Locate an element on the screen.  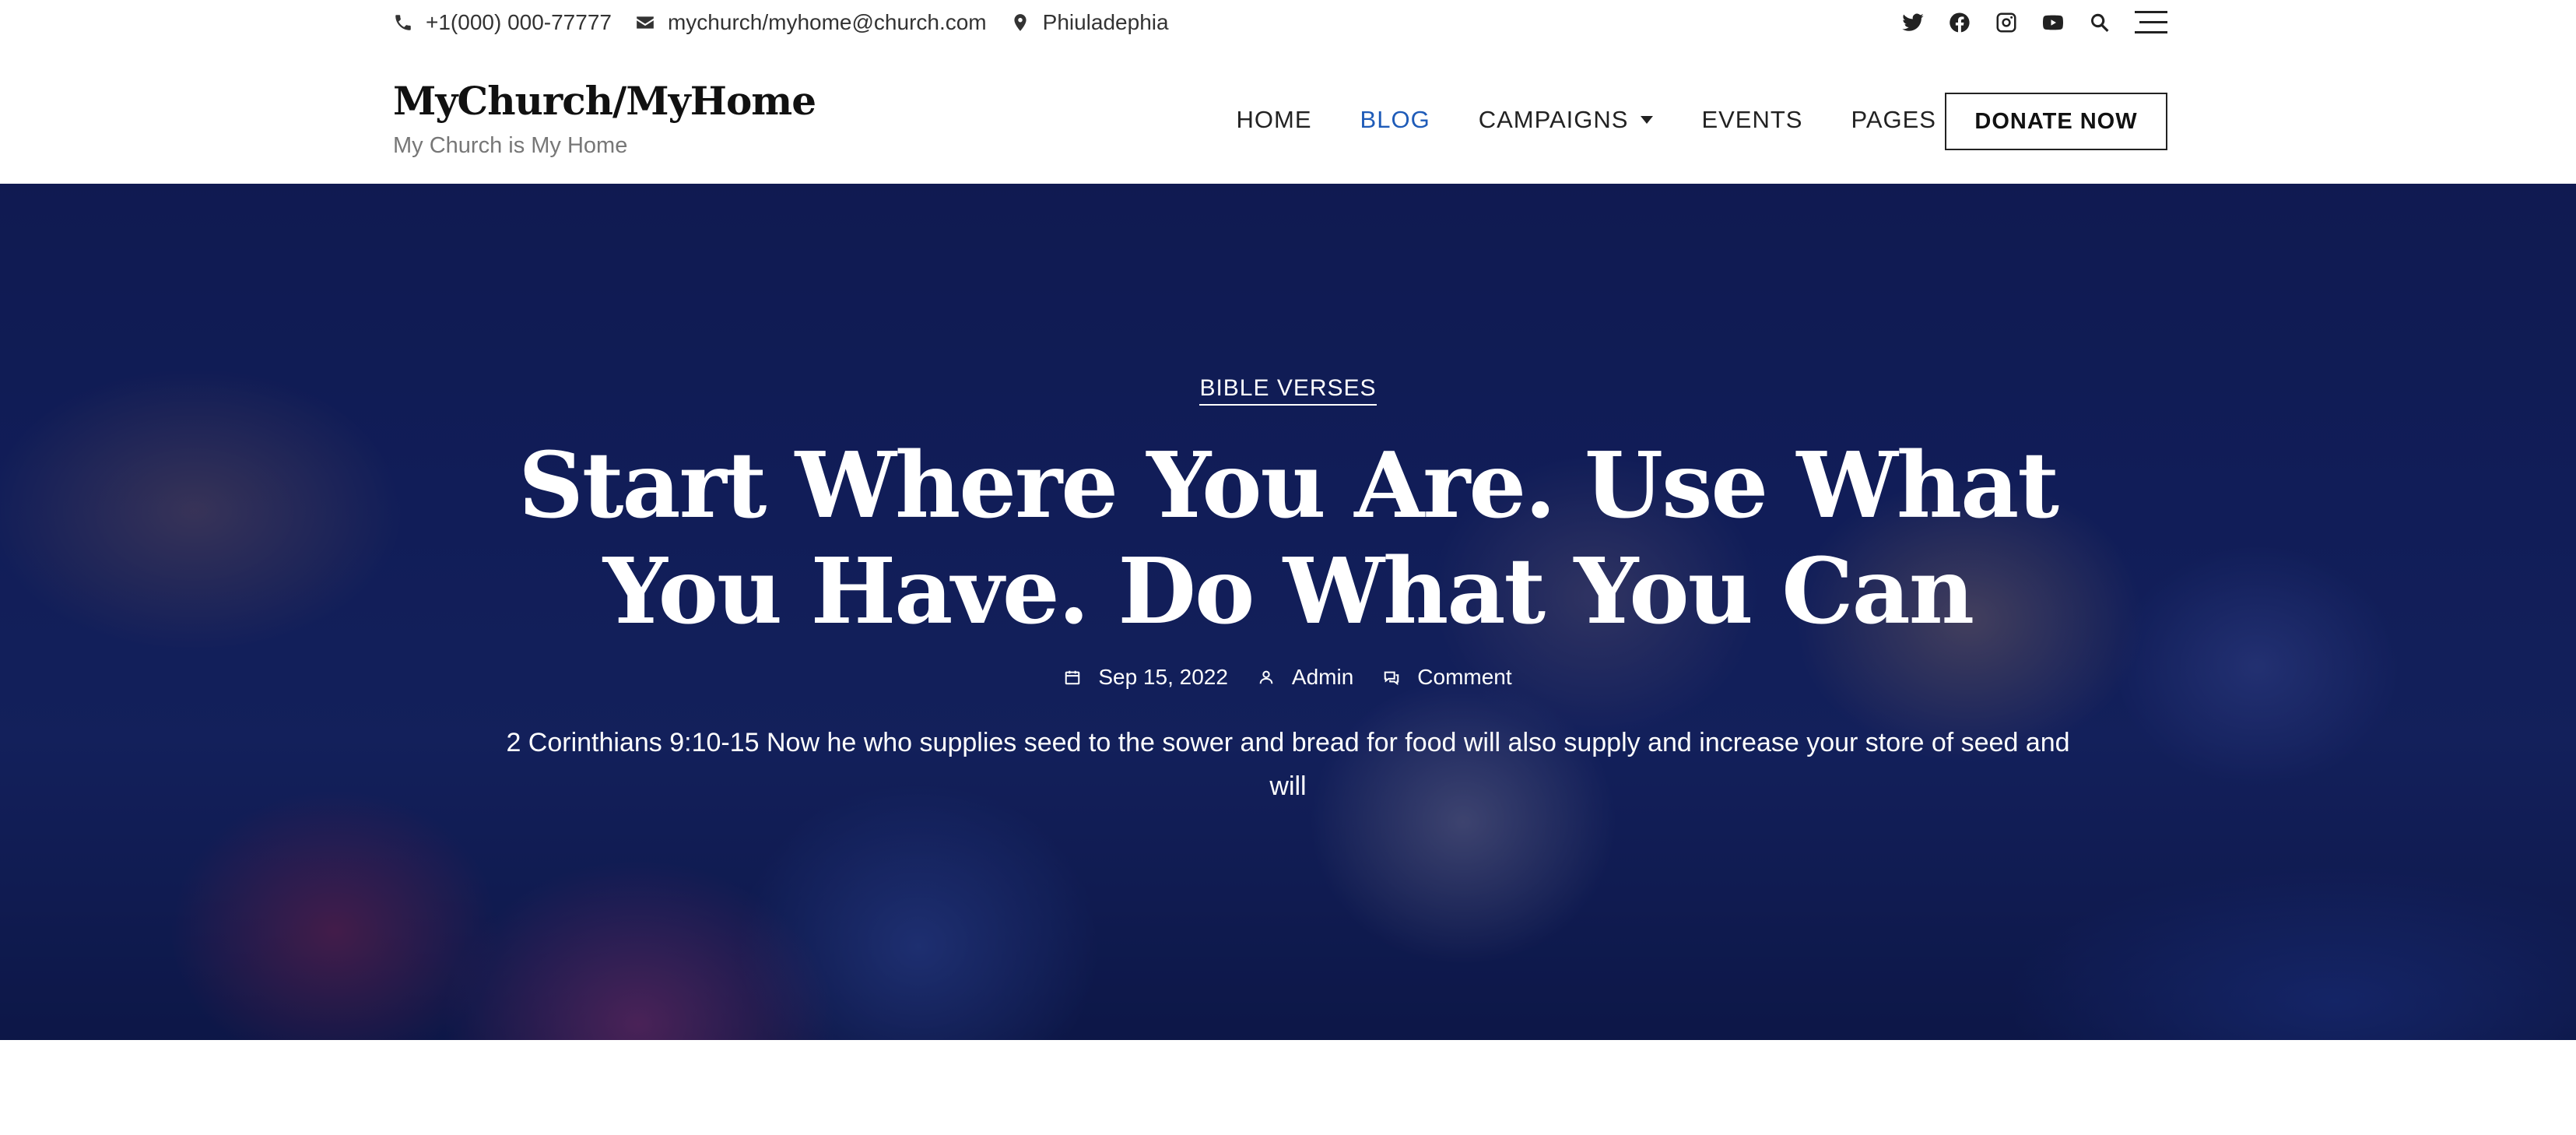
instagram-icon is located at coordinates (2006, 22).